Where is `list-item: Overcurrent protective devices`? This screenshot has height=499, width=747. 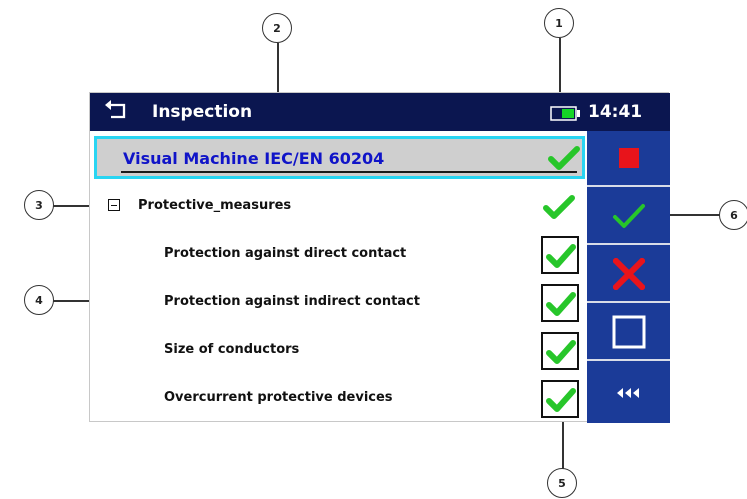 list-item: Overcurrent protective devices is located at coordinates (337, 399).